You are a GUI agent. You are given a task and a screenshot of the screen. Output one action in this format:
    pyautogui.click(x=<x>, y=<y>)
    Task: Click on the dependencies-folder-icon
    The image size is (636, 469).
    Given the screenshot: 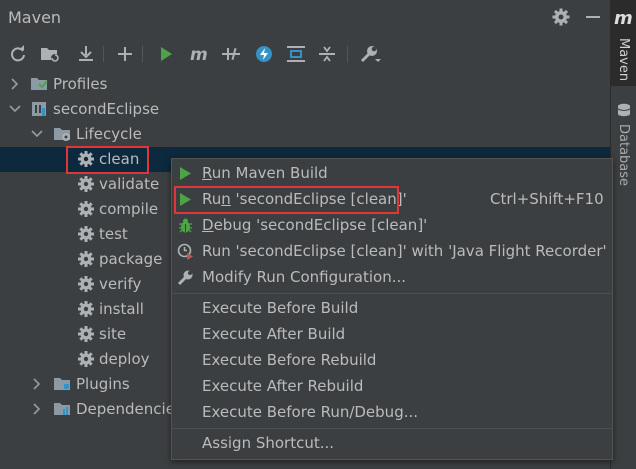 What is the action you would take?
    pyautogui.click(x=62, y=409)
    